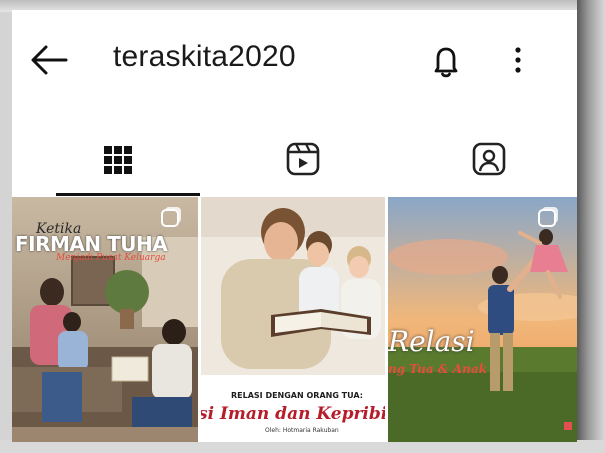 This screenshot has height=453, width=605. I want to click on active-tab-indicator, so click(128, 194).